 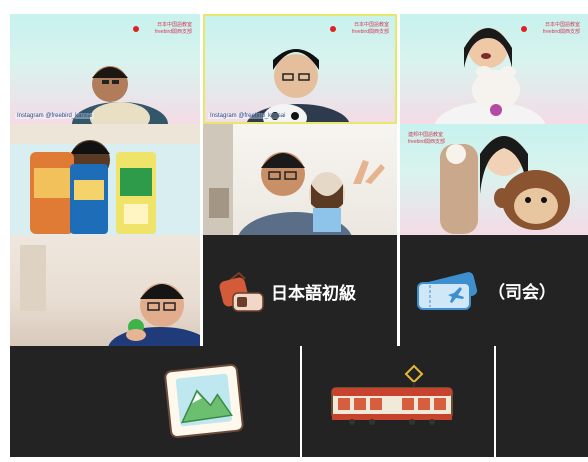 I want to click on luggage-icon, so click(x=241, y=291).